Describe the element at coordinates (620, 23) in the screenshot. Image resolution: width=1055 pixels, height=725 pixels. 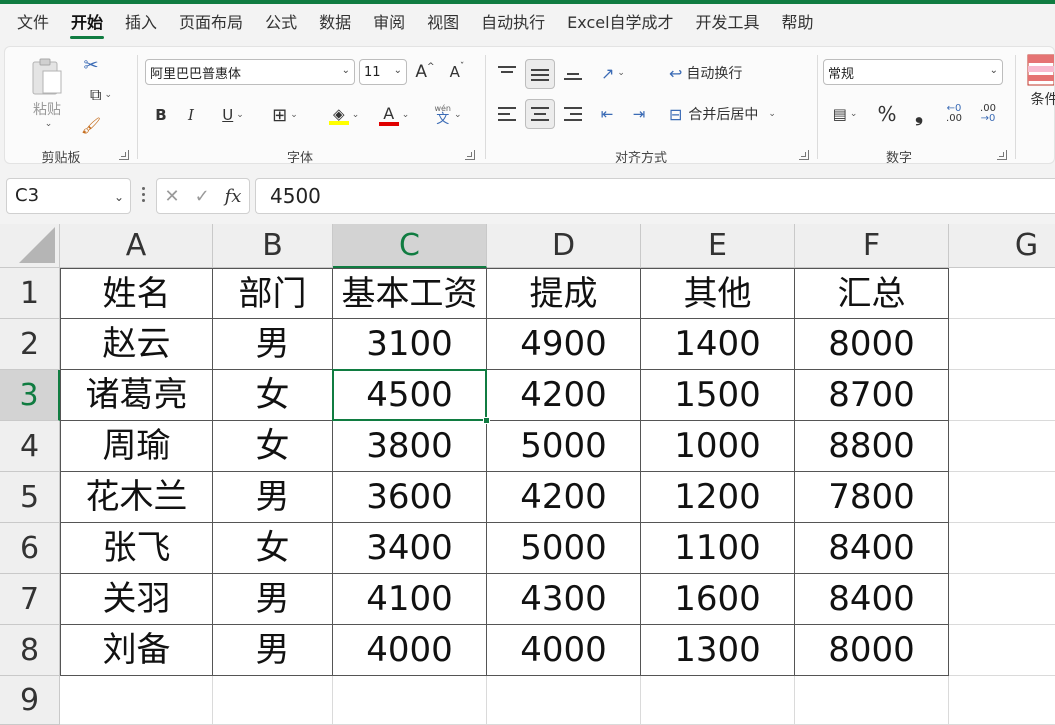
I see `tab-excel-self-study: Excel自学成才` at that location.